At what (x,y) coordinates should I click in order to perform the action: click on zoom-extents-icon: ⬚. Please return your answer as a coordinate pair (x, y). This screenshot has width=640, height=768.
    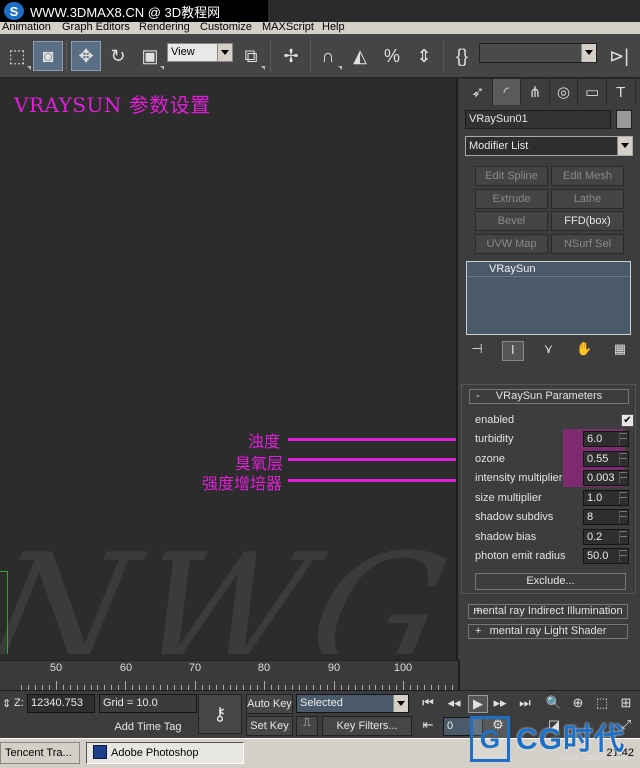
    Looking at the image, I should click on (602, 703).